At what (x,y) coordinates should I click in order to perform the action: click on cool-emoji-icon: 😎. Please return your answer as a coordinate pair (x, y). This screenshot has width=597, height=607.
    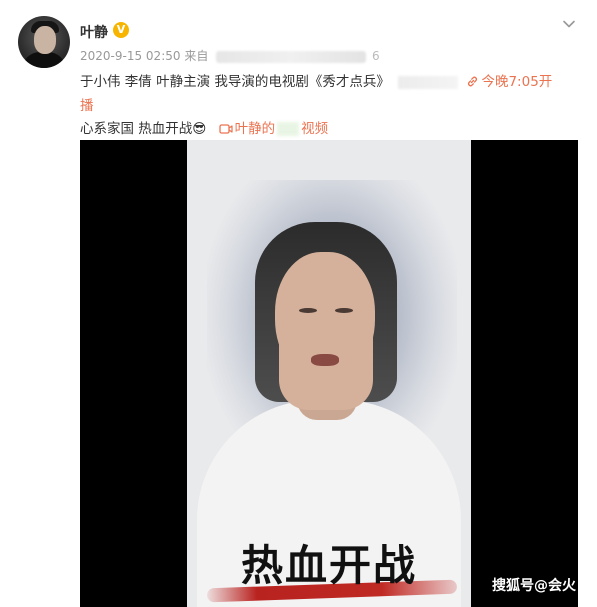
    Looking at the image, I should click on (199, 129).